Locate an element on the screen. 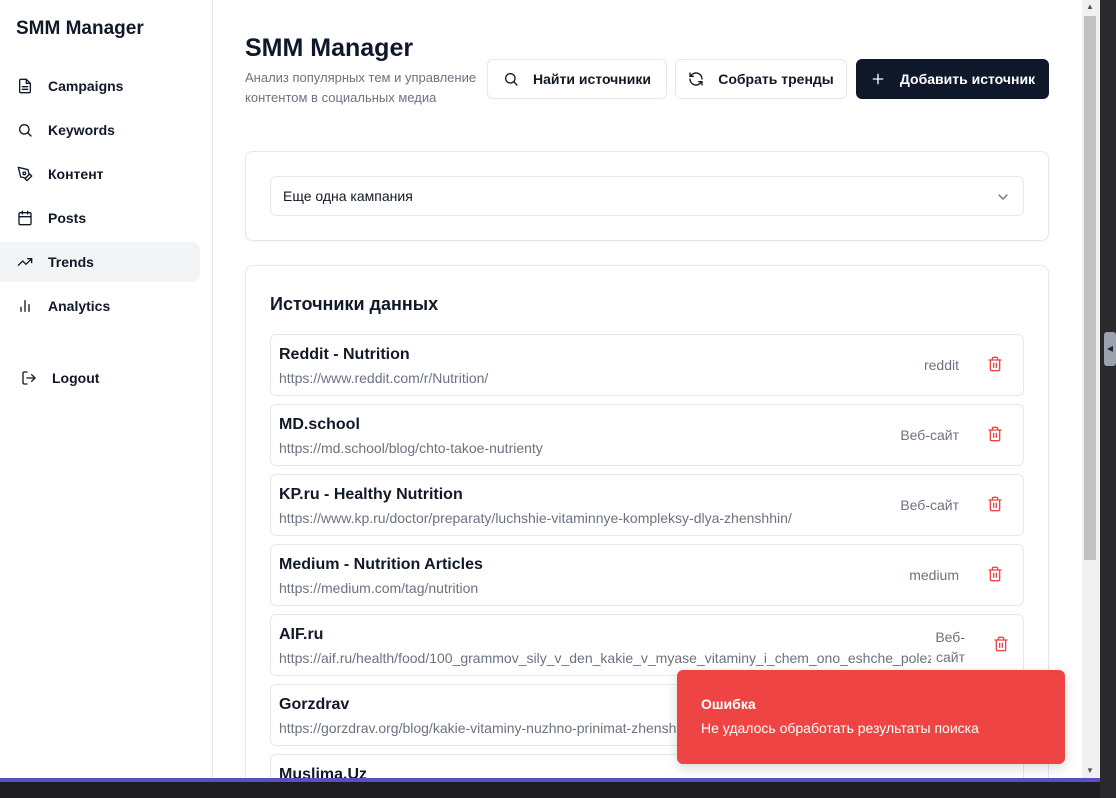 The width and height of the screenshot is (1116, 798). find-sources-button: Найти источники is located at coordinates (577, 79).